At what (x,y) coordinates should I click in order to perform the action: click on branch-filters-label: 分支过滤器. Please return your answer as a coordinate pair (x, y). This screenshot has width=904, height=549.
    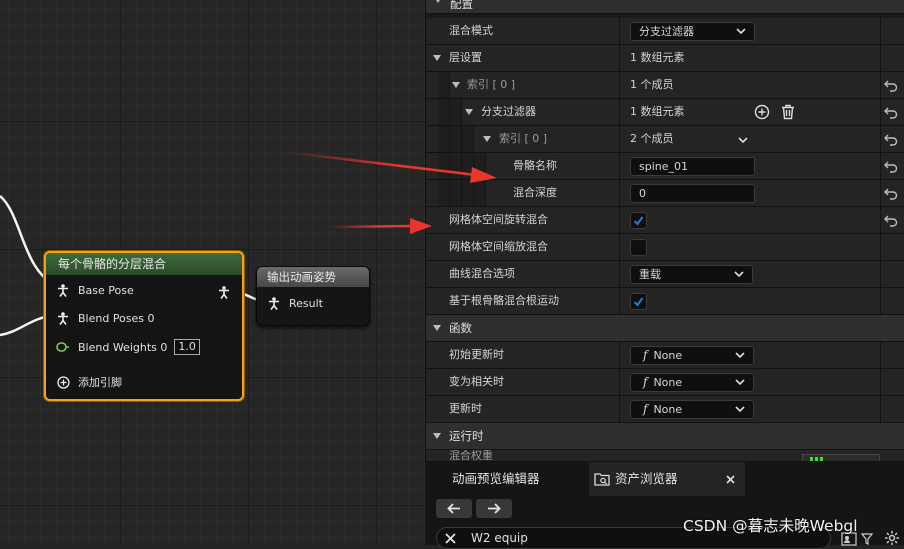
    Looking at the image, I should click on (508, 111).